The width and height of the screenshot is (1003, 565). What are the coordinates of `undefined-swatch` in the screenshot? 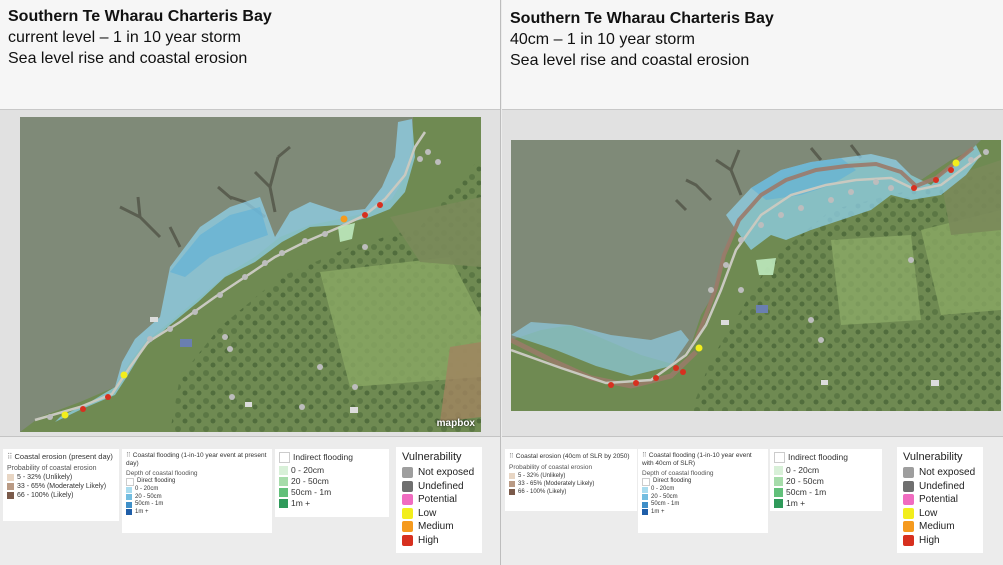 It's located at (908, 486).